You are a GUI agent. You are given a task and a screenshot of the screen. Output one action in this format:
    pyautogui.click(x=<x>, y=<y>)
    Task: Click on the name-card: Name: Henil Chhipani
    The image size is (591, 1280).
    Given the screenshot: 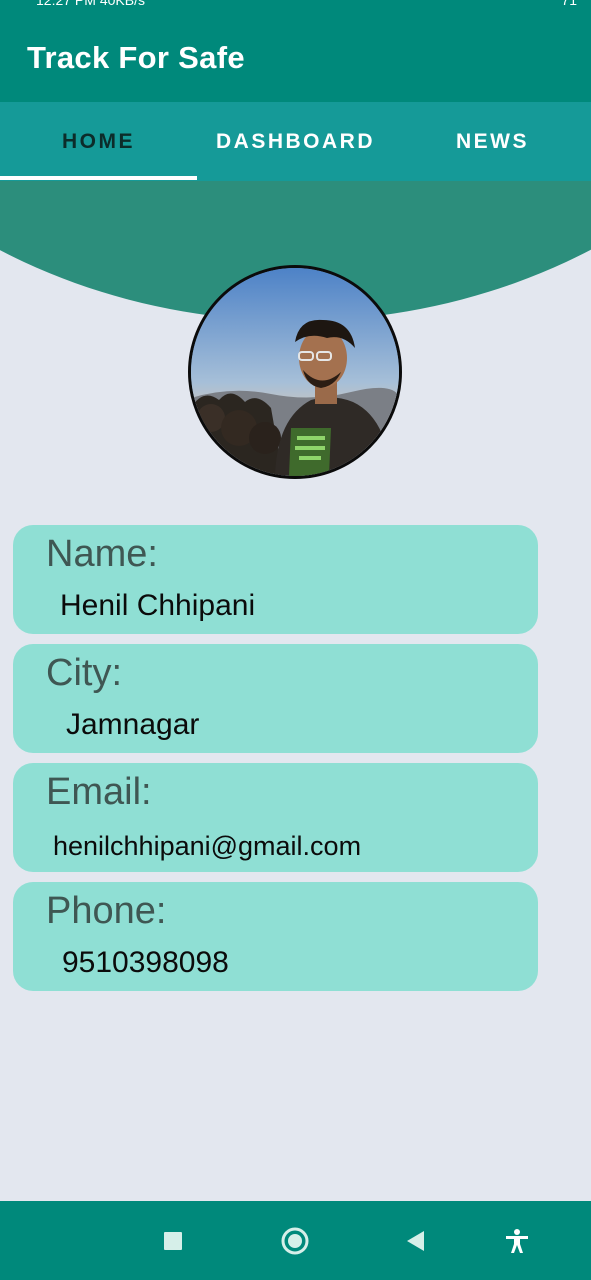 What is the action you would take?
    pyautogui.click(x=275, y=579)
    